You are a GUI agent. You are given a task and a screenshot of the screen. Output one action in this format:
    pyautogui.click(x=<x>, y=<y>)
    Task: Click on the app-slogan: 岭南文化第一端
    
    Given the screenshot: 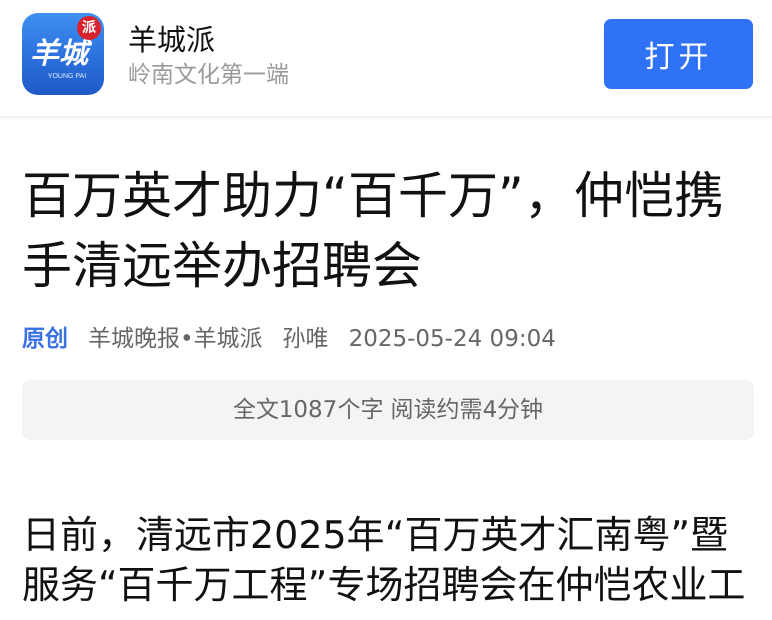 What is the action you would take?
    pyautogui.click(x=208, y=75)
    